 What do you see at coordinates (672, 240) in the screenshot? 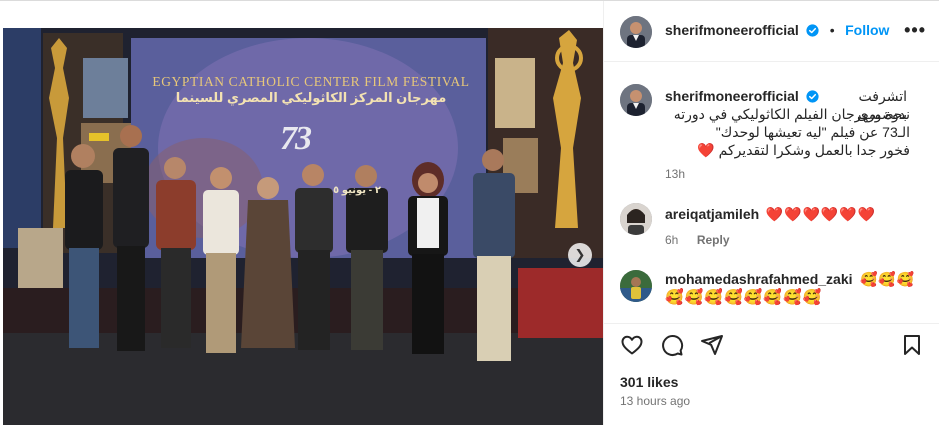
I see `comment-timestamp: 6h` at bounding box center [672, 240].